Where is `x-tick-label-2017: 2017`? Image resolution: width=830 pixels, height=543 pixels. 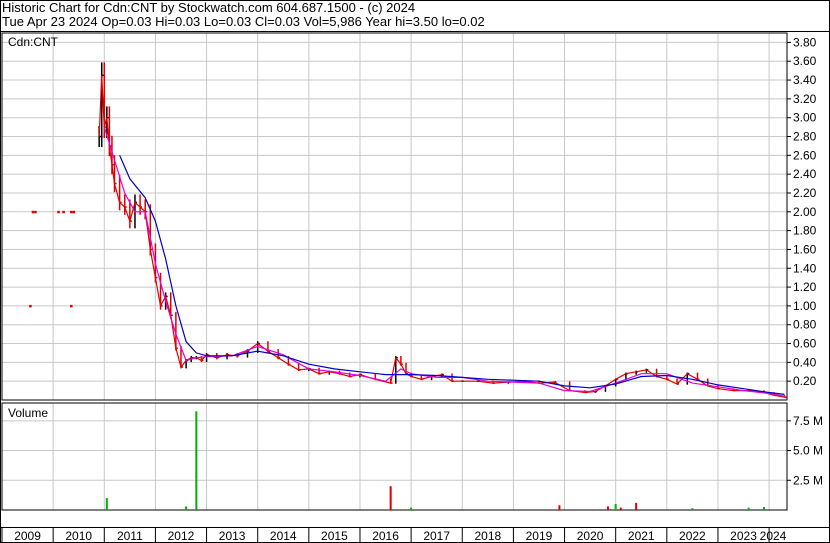 x-tick-label-2017: 2017 is located at coordinates (436, 536).